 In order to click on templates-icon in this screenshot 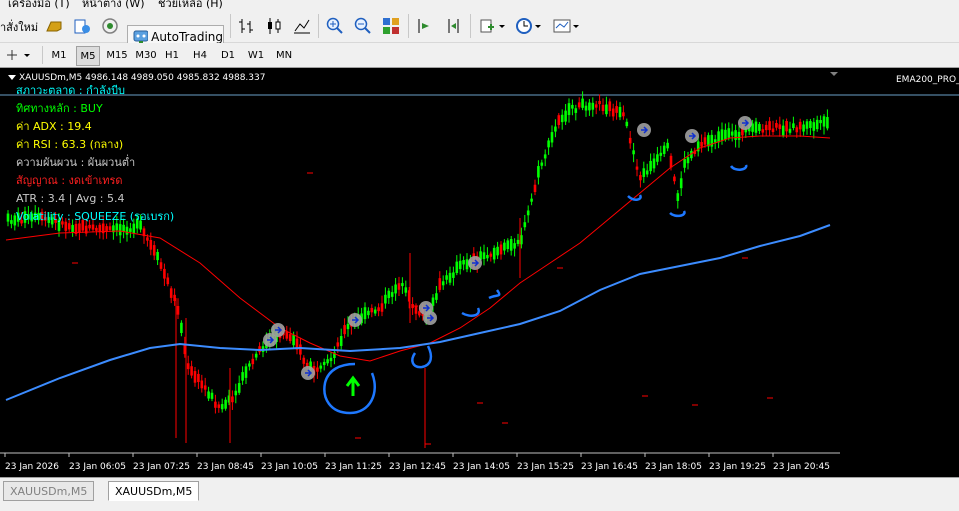, I will do `click(567, 26)`.